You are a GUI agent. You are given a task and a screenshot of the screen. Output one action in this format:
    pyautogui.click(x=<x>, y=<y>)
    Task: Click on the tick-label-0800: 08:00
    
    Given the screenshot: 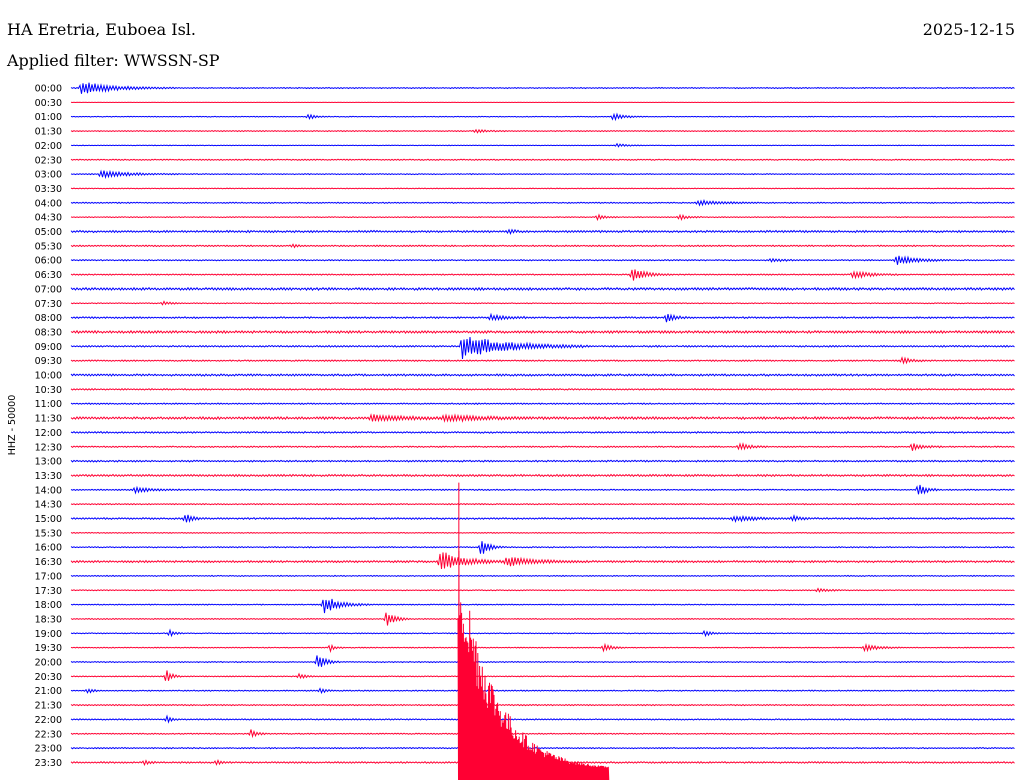 What is the action you would take?
    pyautogui.click(x=48, y=318)
    